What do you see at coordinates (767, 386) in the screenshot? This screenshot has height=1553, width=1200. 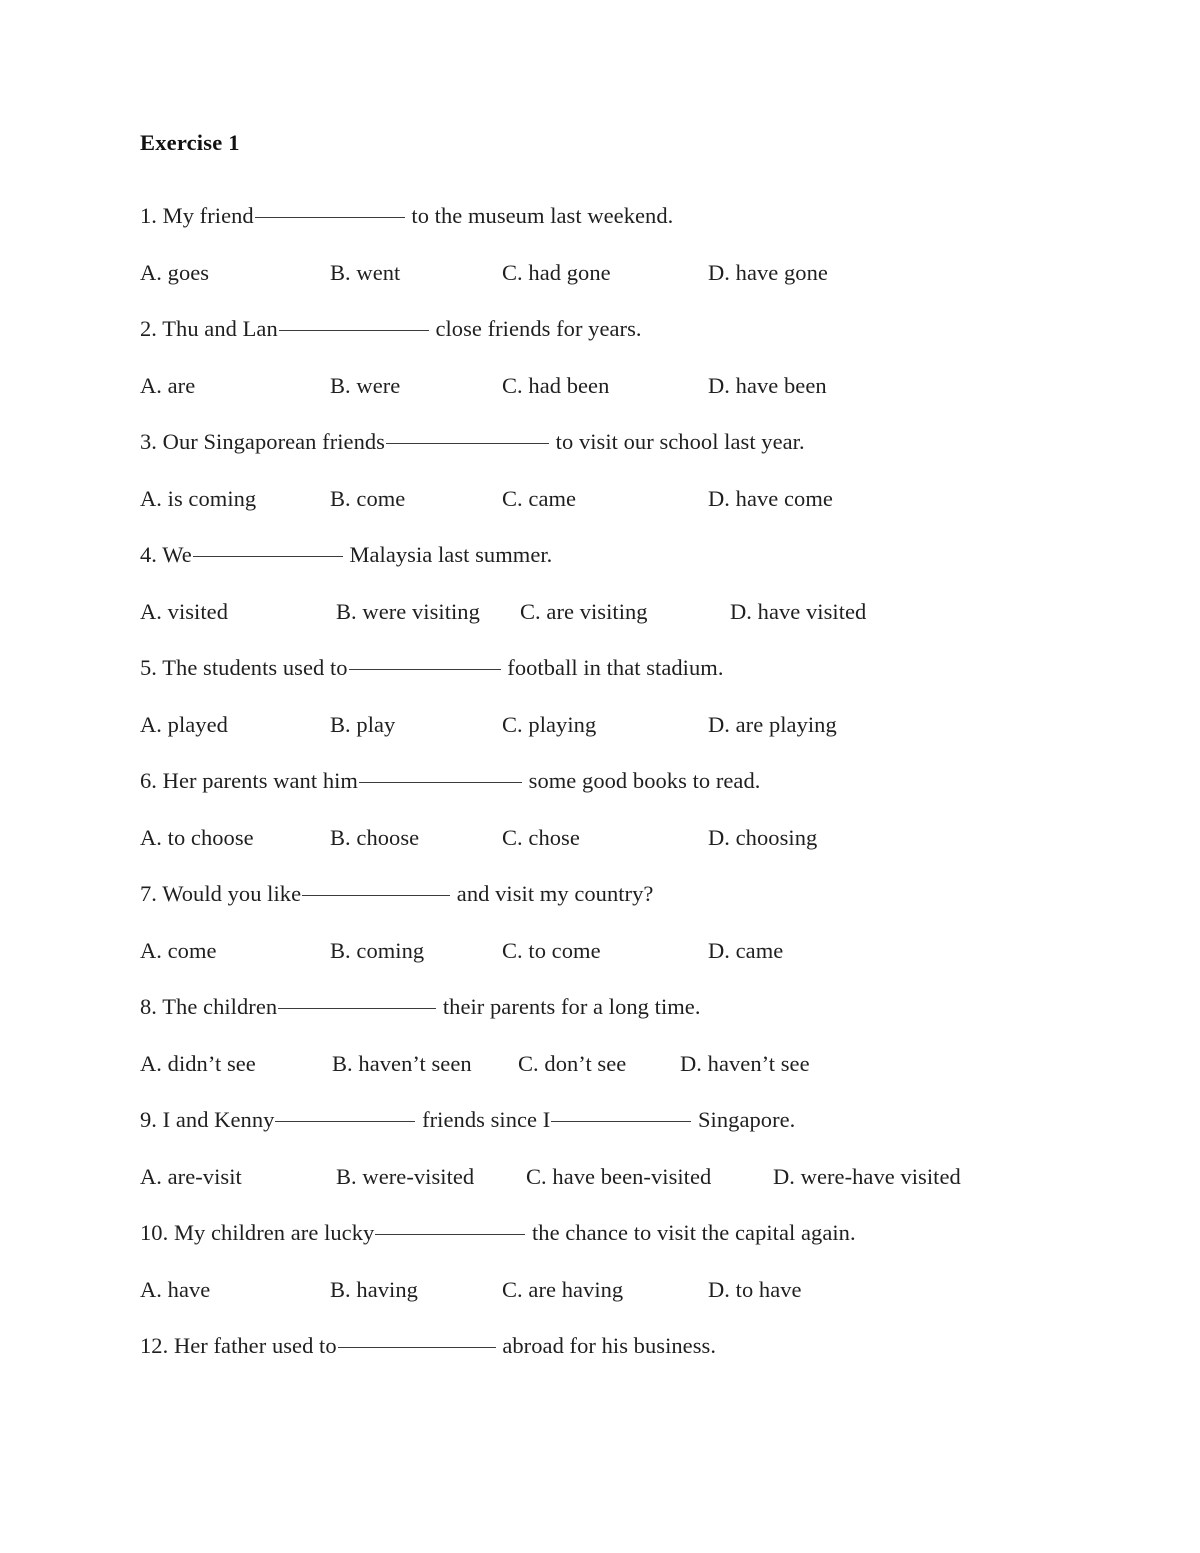 I see `option-2-d: D. have been` at bounding box center [767, 386].